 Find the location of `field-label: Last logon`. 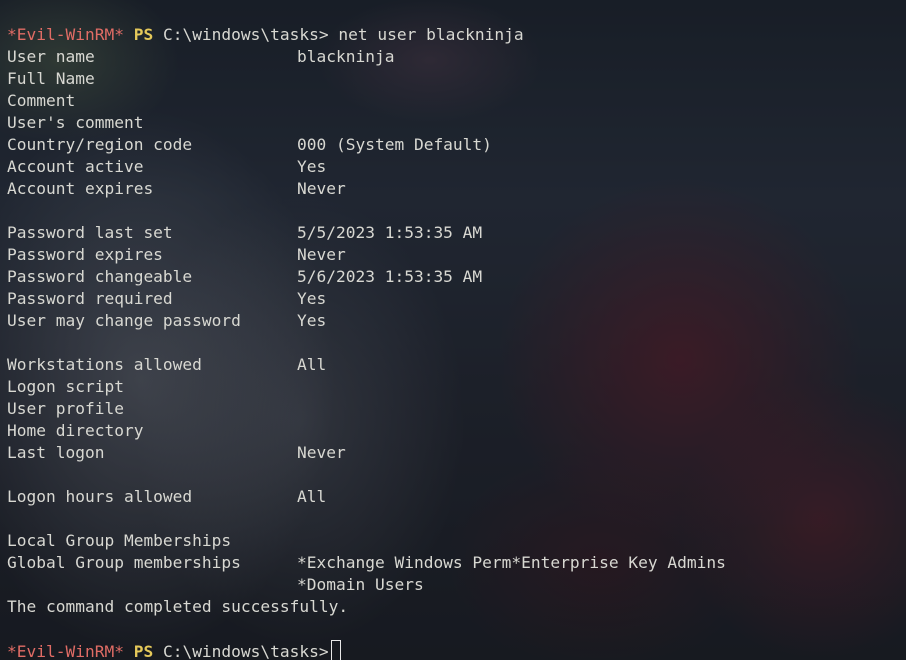

field-label: Last logon is located at coordinates (56, 452).